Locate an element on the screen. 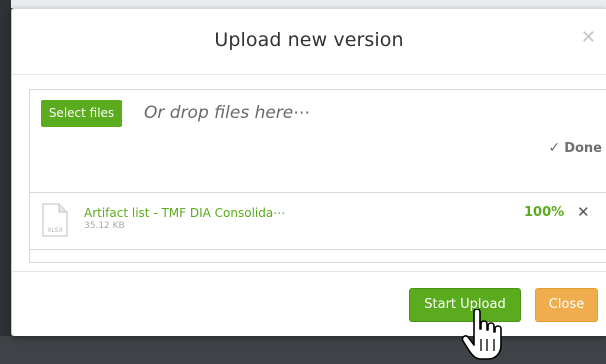 The width and height of the screenshot is (606, 364). checkmark-icon: ✓ is located at coordinates (554, 148).